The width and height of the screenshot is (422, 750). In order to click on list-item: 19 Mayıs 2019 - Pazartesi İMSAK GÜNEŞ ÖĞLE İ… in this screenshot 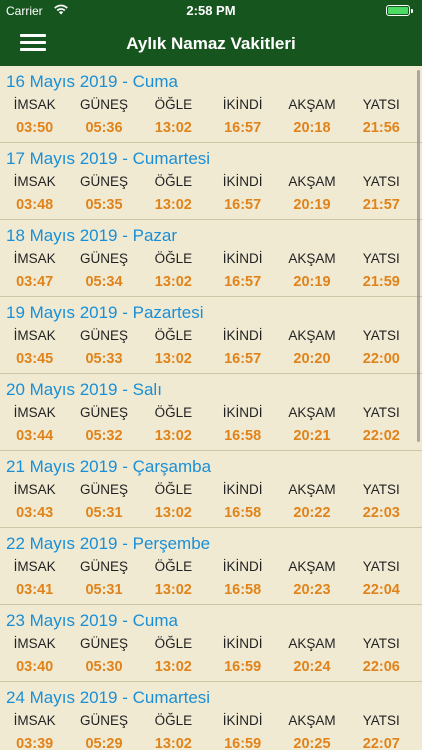, I will do `click(211, 335)`.